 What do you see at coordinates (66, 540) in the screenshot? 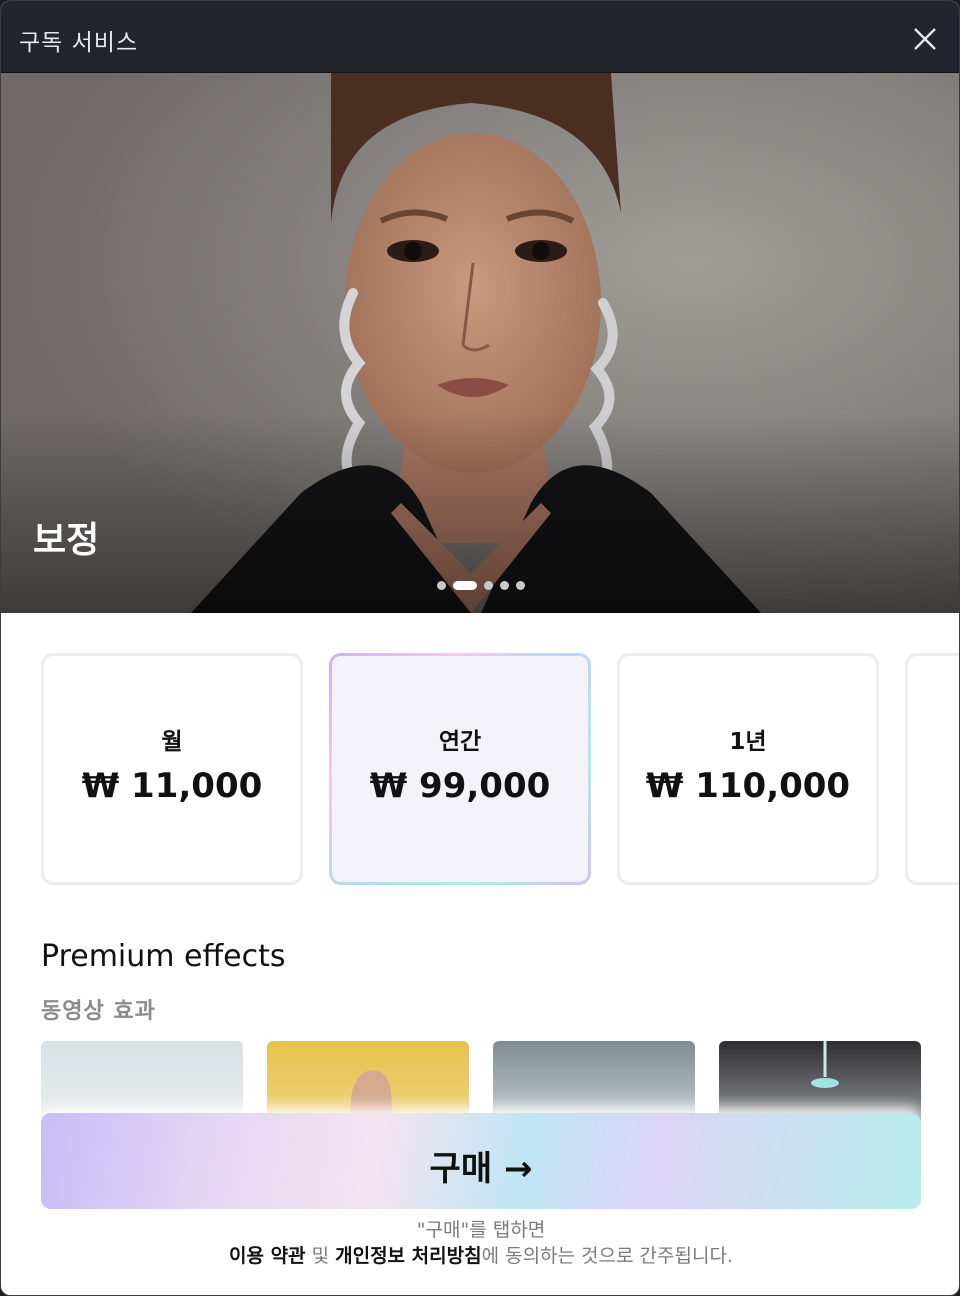
I see `hero-label: 보정` at bounding box center [66, 540].